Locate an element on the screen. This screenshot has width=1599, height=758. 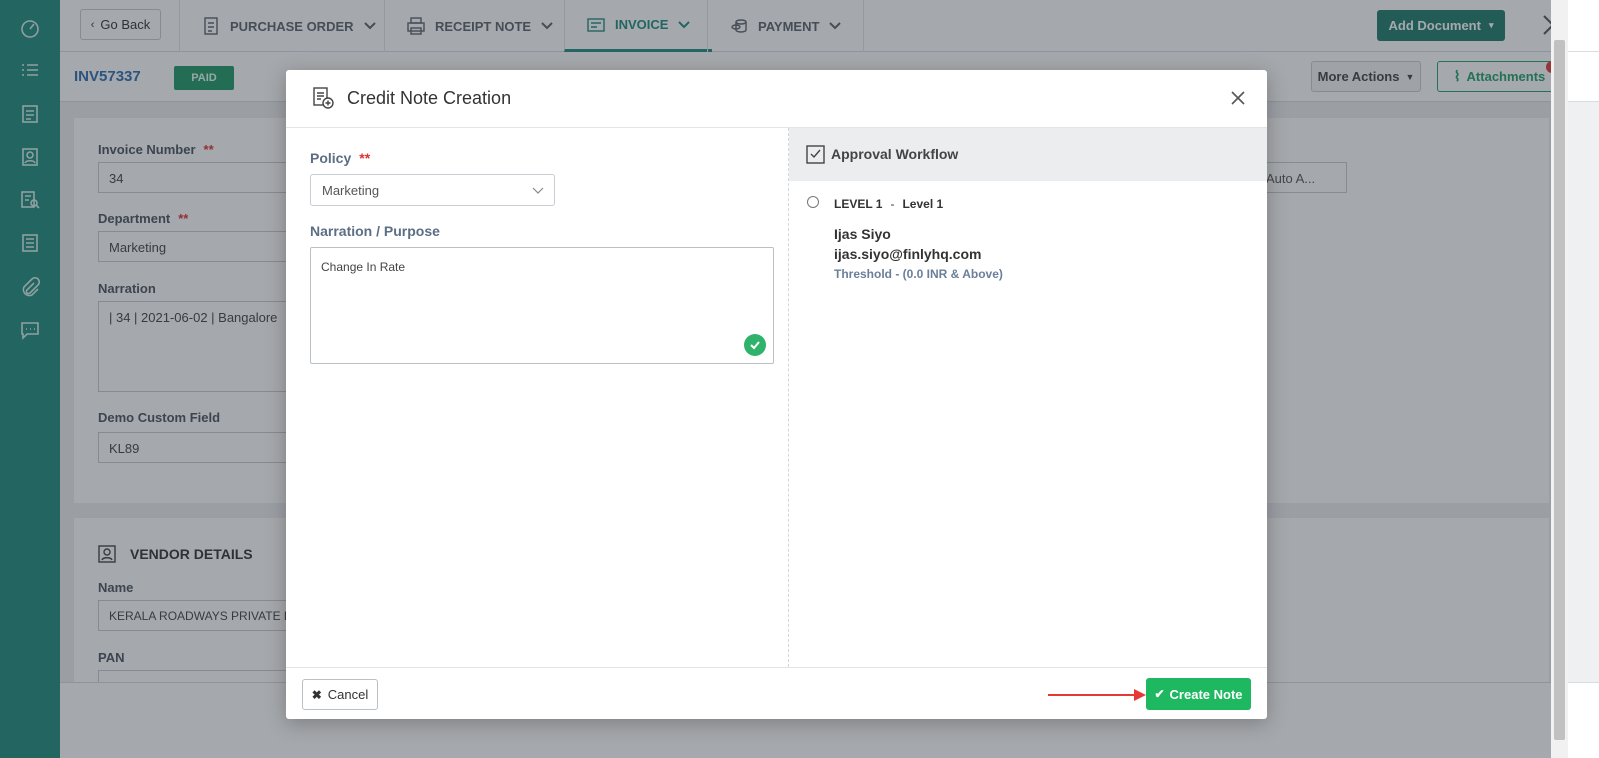
narration-purpose-textarea: Change In Rate is located at coordinates (542, 305).